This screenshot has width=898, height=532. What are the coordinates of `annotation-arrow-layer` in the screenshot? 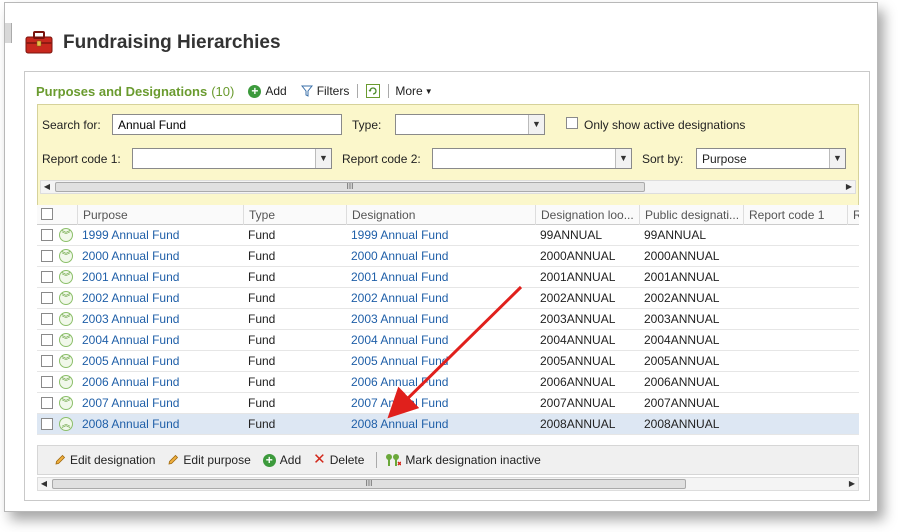 It's located at (455, 352).